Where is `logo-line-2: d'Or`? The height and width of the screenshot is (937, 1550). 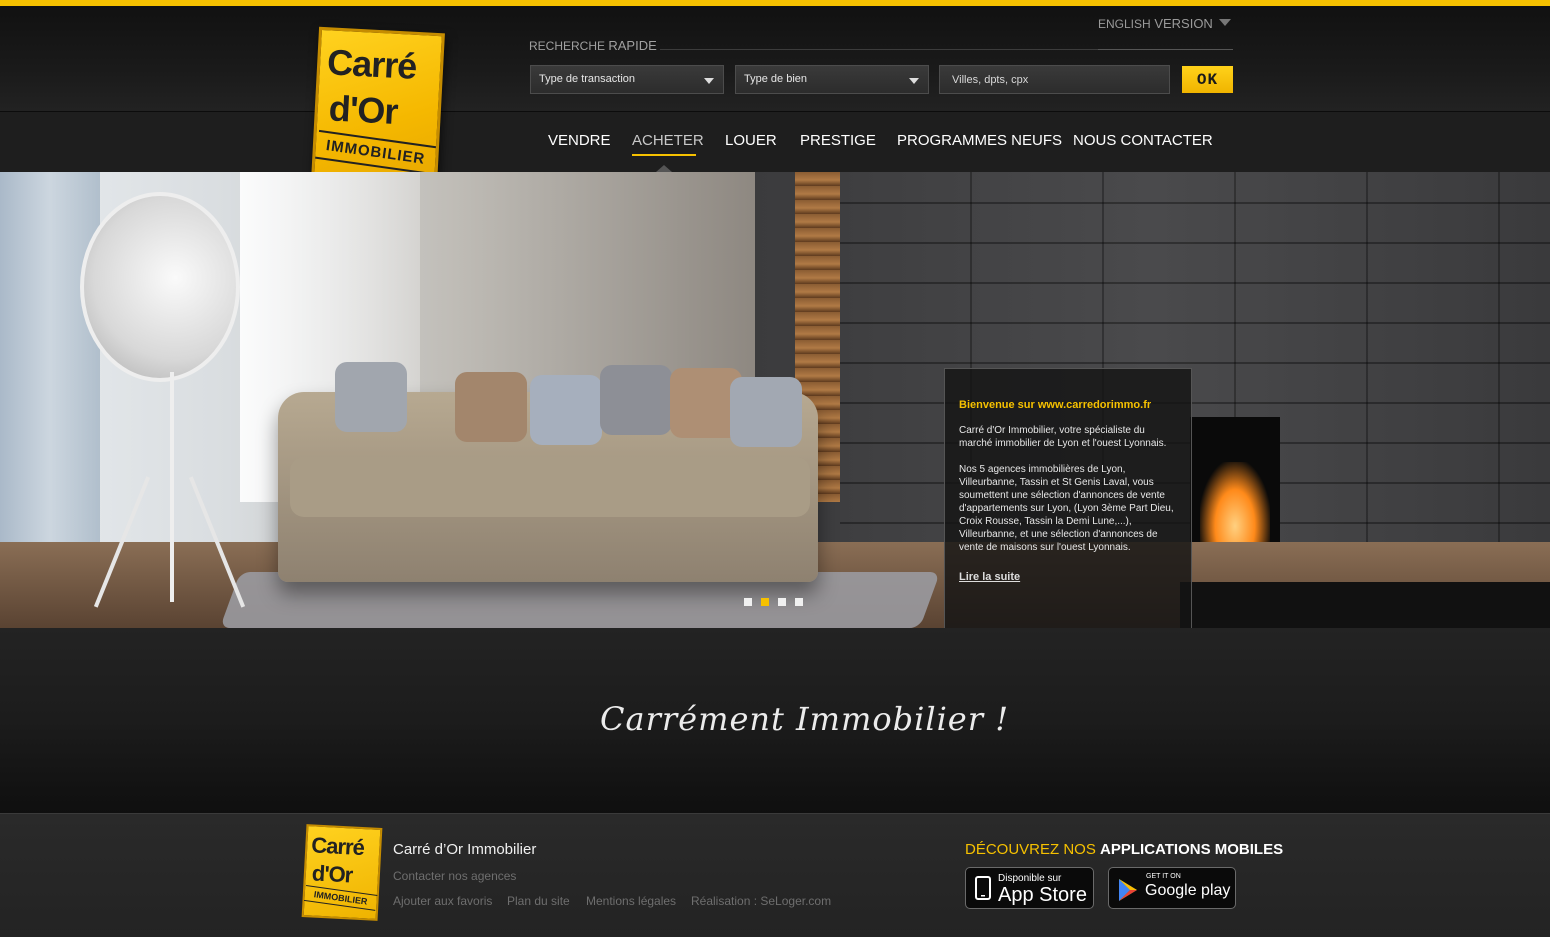
logo-line-2: d'Or is located at coordinates (363, 109).